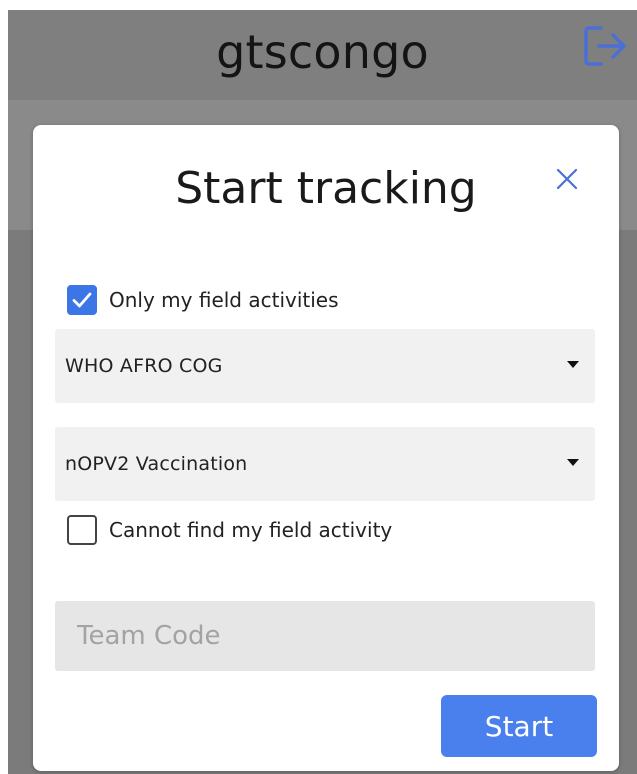  Describe the element at coordinates (82, 530) in the screenshot. I see `checkbox-unchecked-icon` at that location.